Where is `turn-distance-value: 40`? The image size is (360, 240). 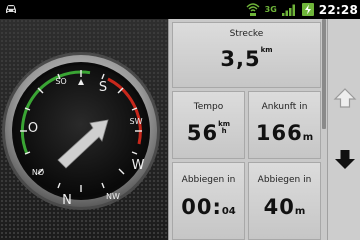
turn-distance-value: 40 is located at coordinates (279, 207).